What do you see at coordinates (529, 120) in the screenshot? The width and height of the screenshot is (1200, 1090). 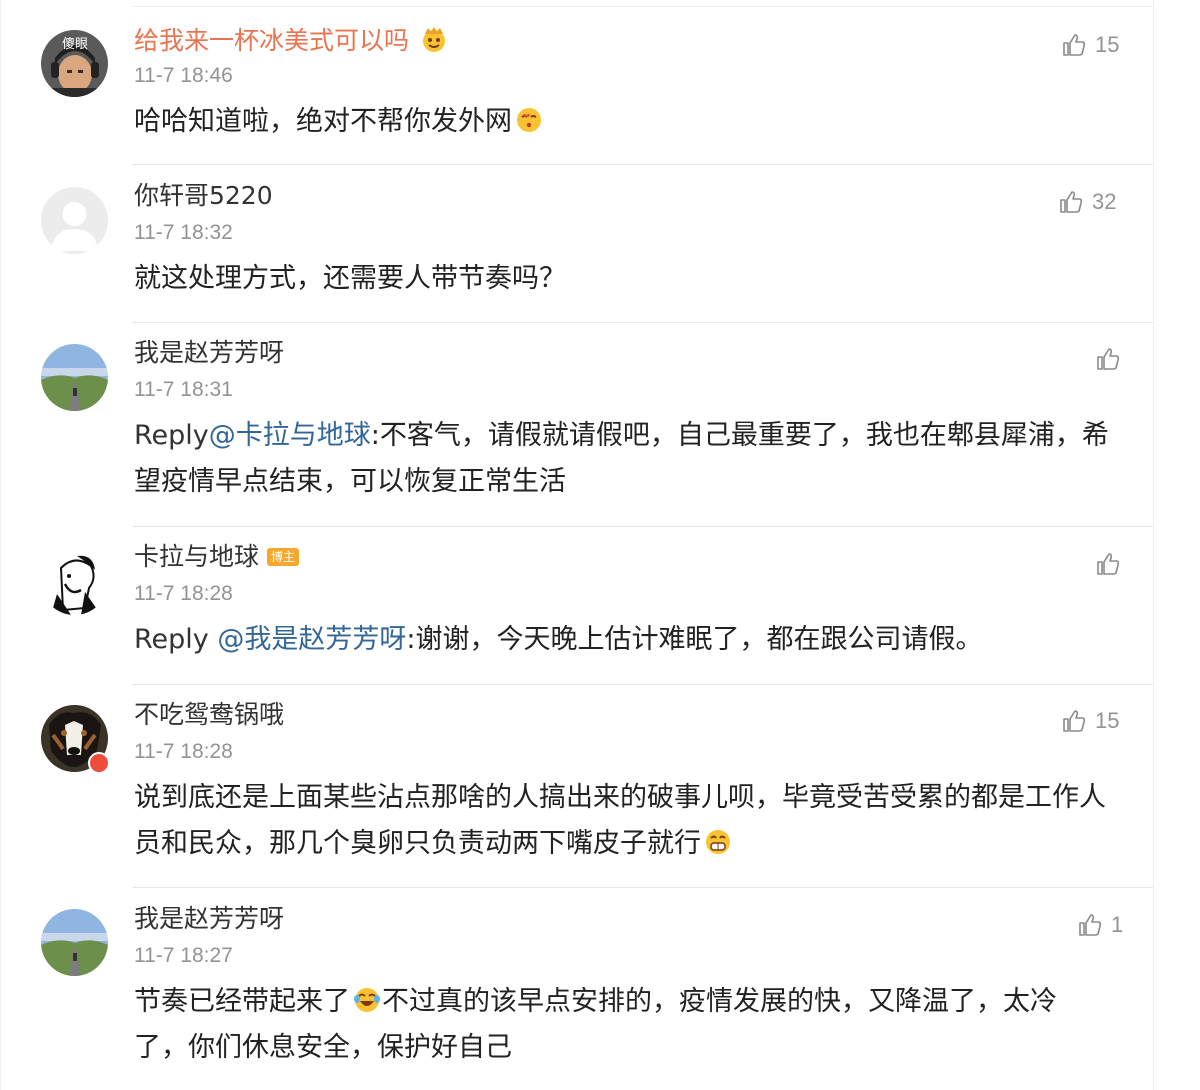 I see `kiss-face-emoji` at bounding box center [529, 120].